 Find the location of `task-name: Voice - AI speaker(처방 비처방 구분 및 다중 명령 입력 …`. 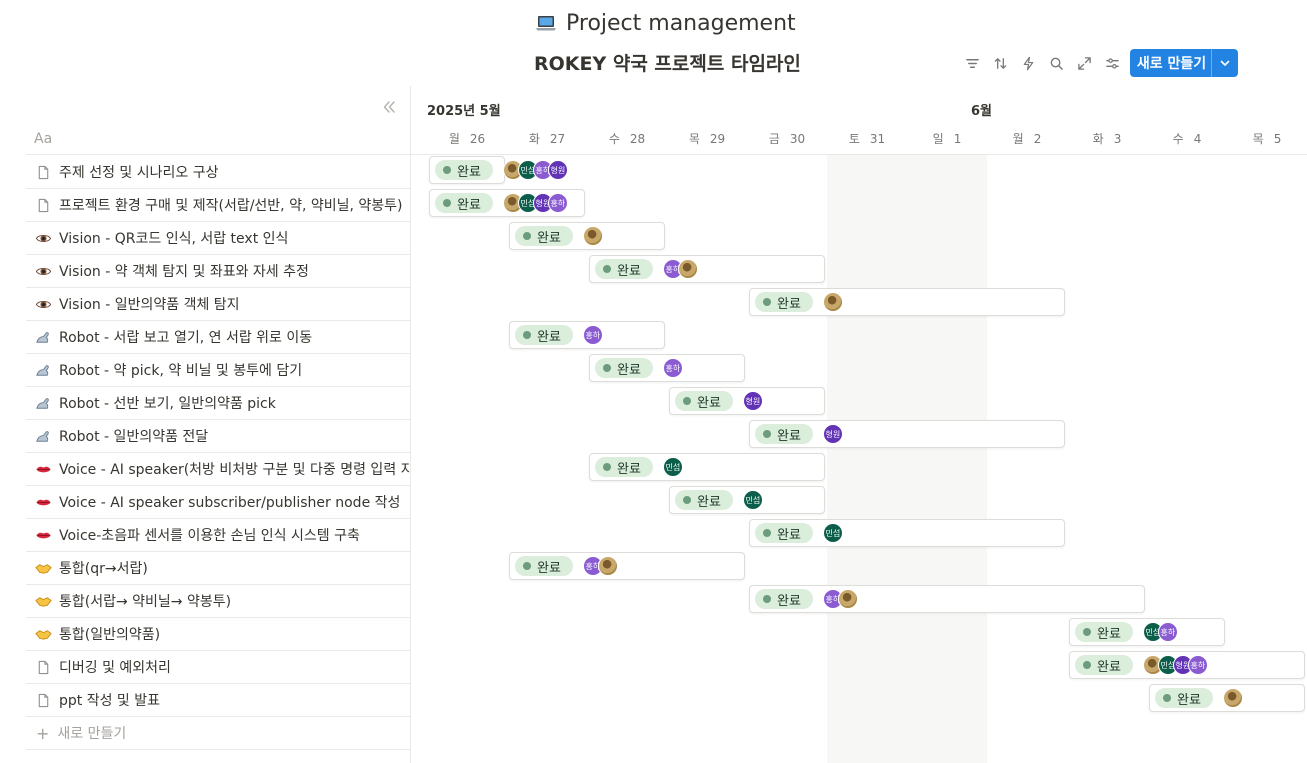

task-name: Voice - AI speaker(처방 비처방 구분 및 다중 명령 입력 … is located at coordinates (234, 470).